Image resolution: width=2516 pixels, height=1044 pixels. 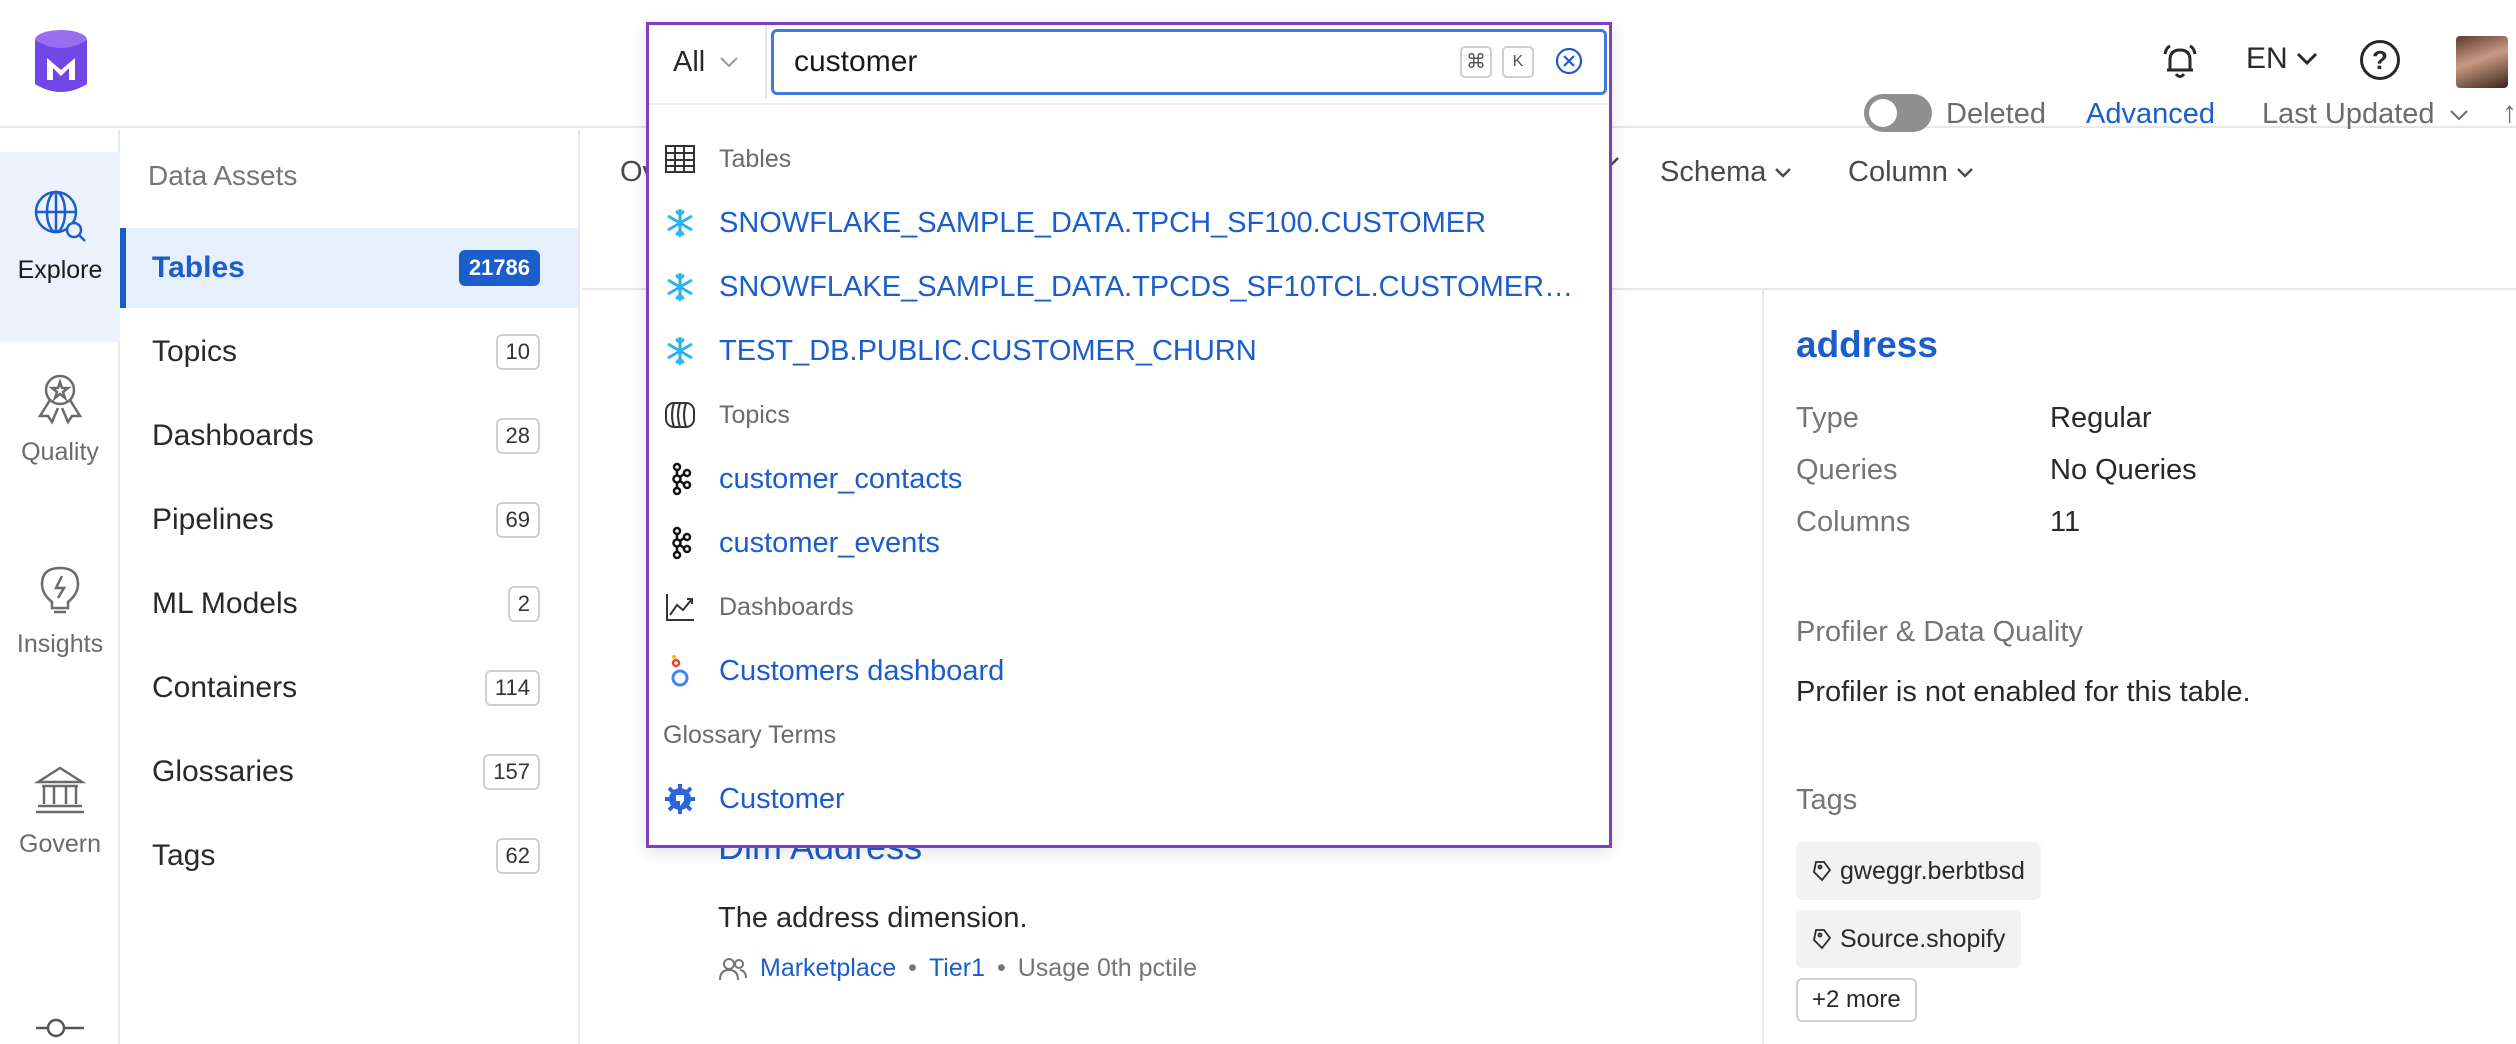 What do you see at coordinates (213, 519) in the screenshot?
I see `asset-label: Pipelines` at bounding box center [213, 519].